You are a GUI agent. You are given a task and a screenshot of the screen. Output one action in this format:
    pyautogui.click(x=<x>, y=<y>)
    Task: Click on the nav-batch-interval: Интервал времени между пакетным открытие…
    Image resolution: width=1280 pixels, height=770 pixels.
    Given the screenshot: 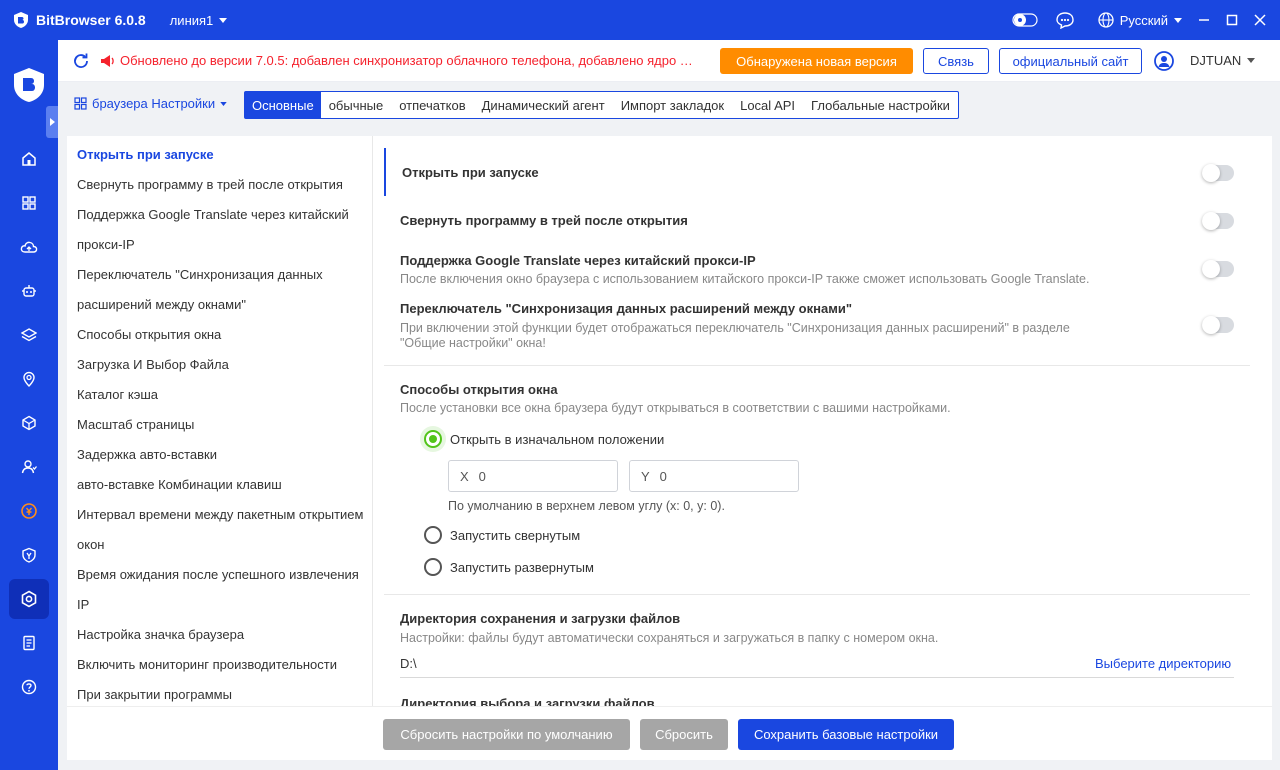 What is the action you would take?
    pyautogui.click(x=220, y=515)
    